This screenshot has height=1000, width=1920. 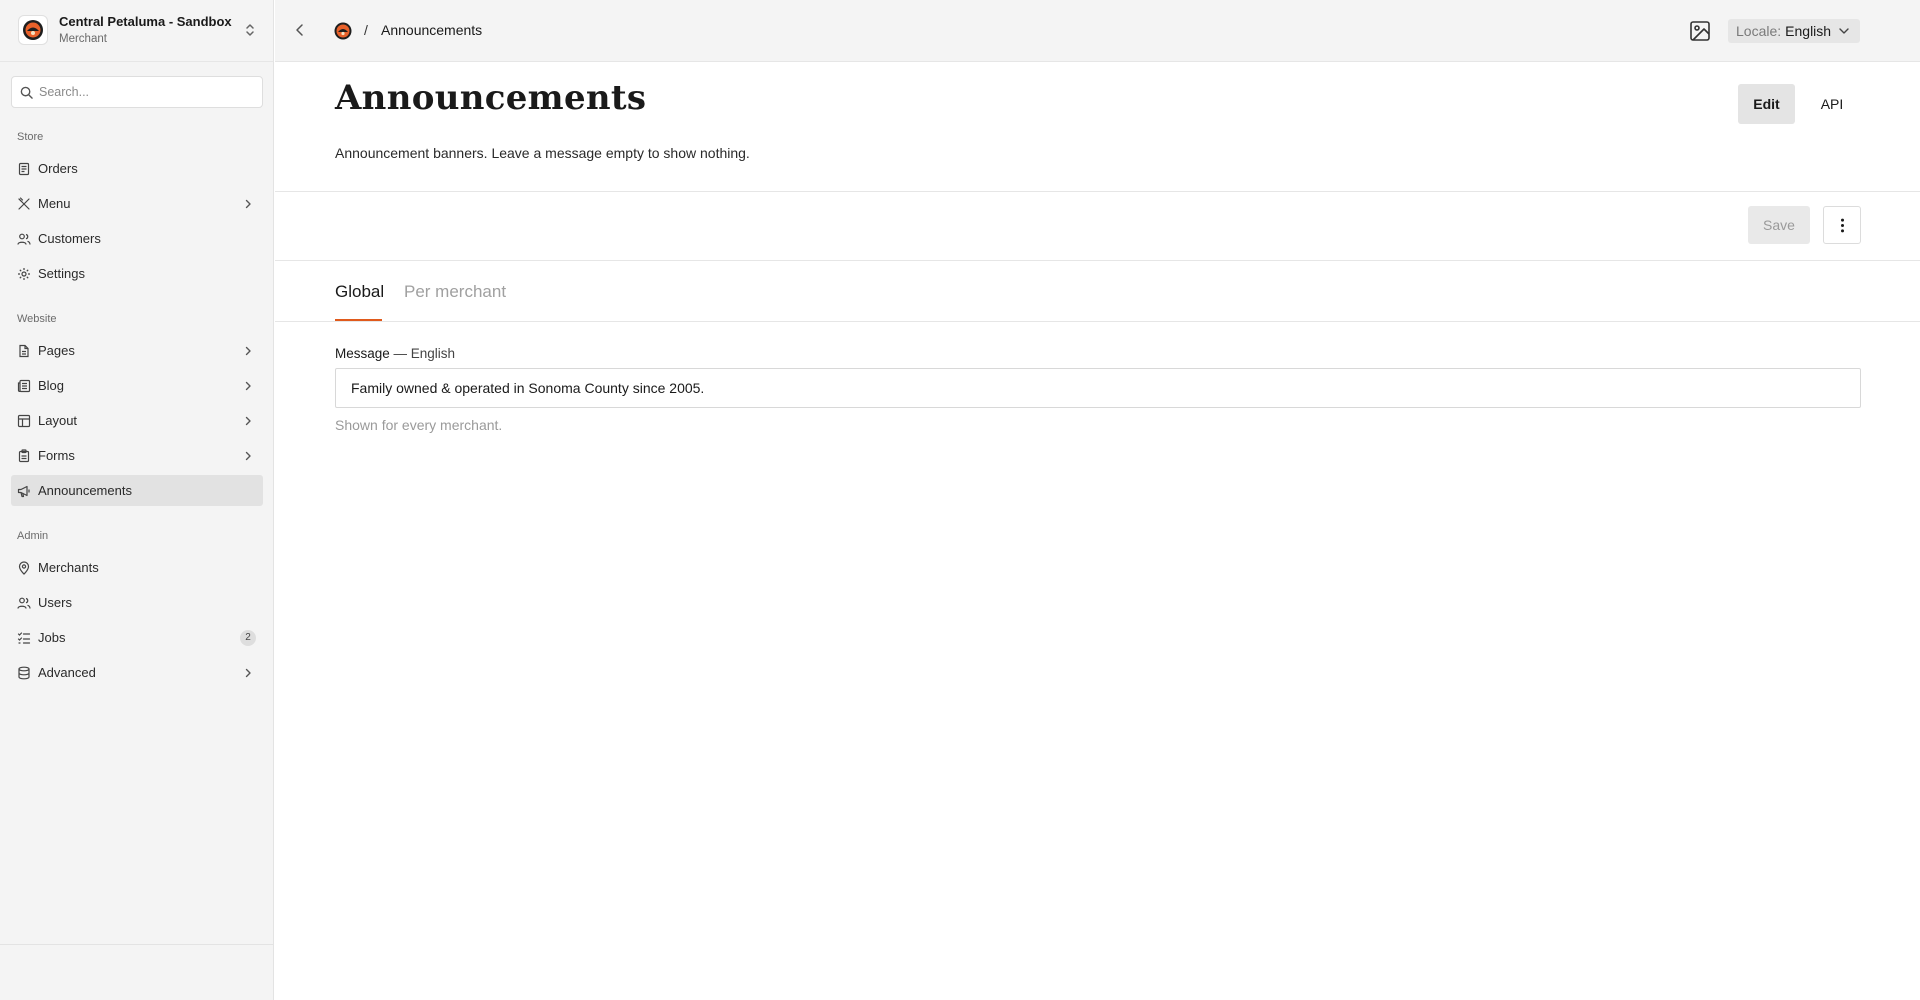 I want to click on top-bar: / Announcements Locale: English, so click(x=1097, y=31).